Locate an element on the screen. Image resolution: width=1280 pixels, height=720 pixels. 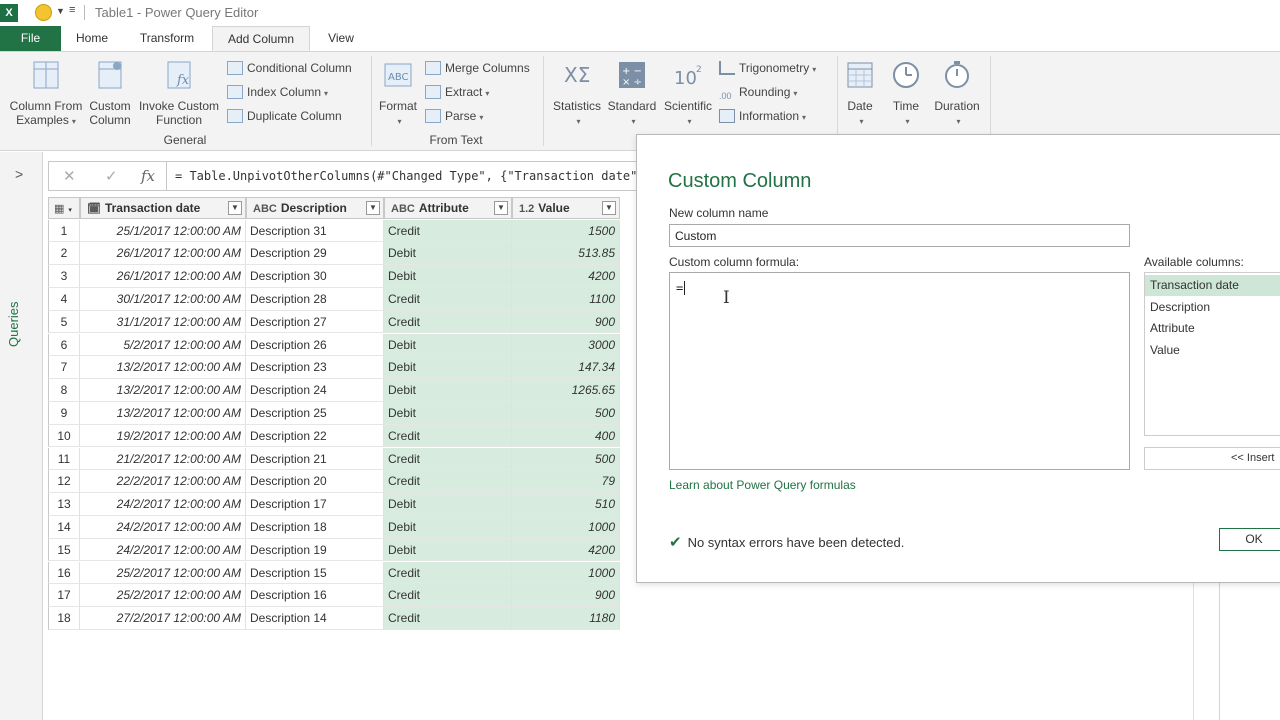
row-number: 13 is located at coordinates (64, 504).